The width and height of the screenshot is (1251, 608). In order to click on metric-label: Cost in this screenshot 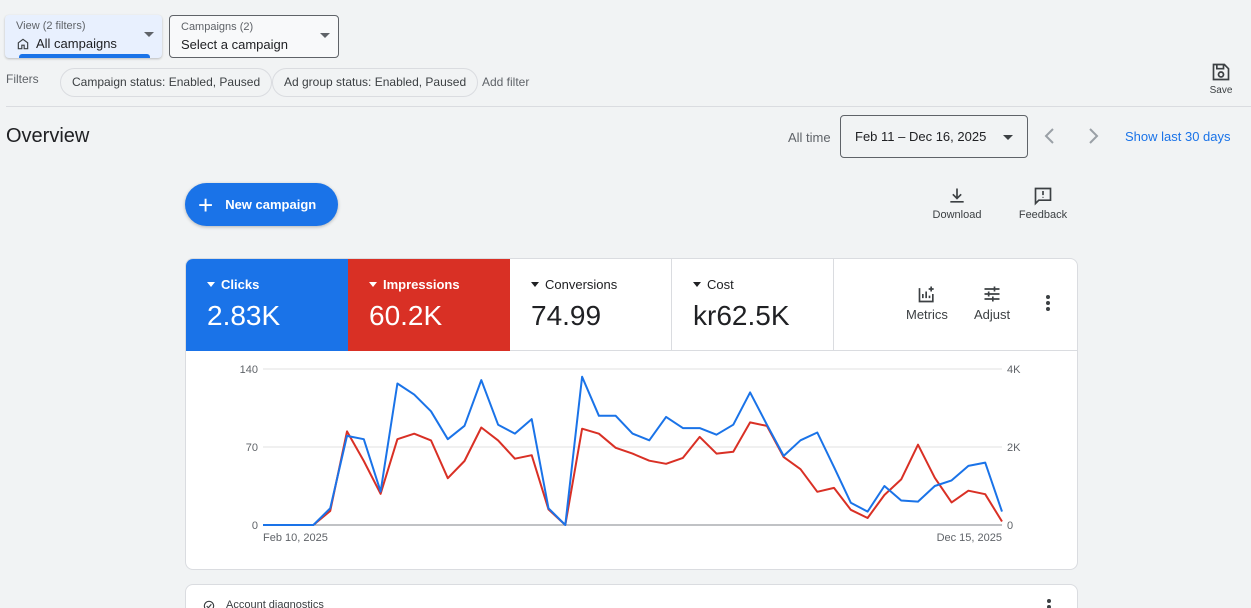, I will do `click(720, 284)`.